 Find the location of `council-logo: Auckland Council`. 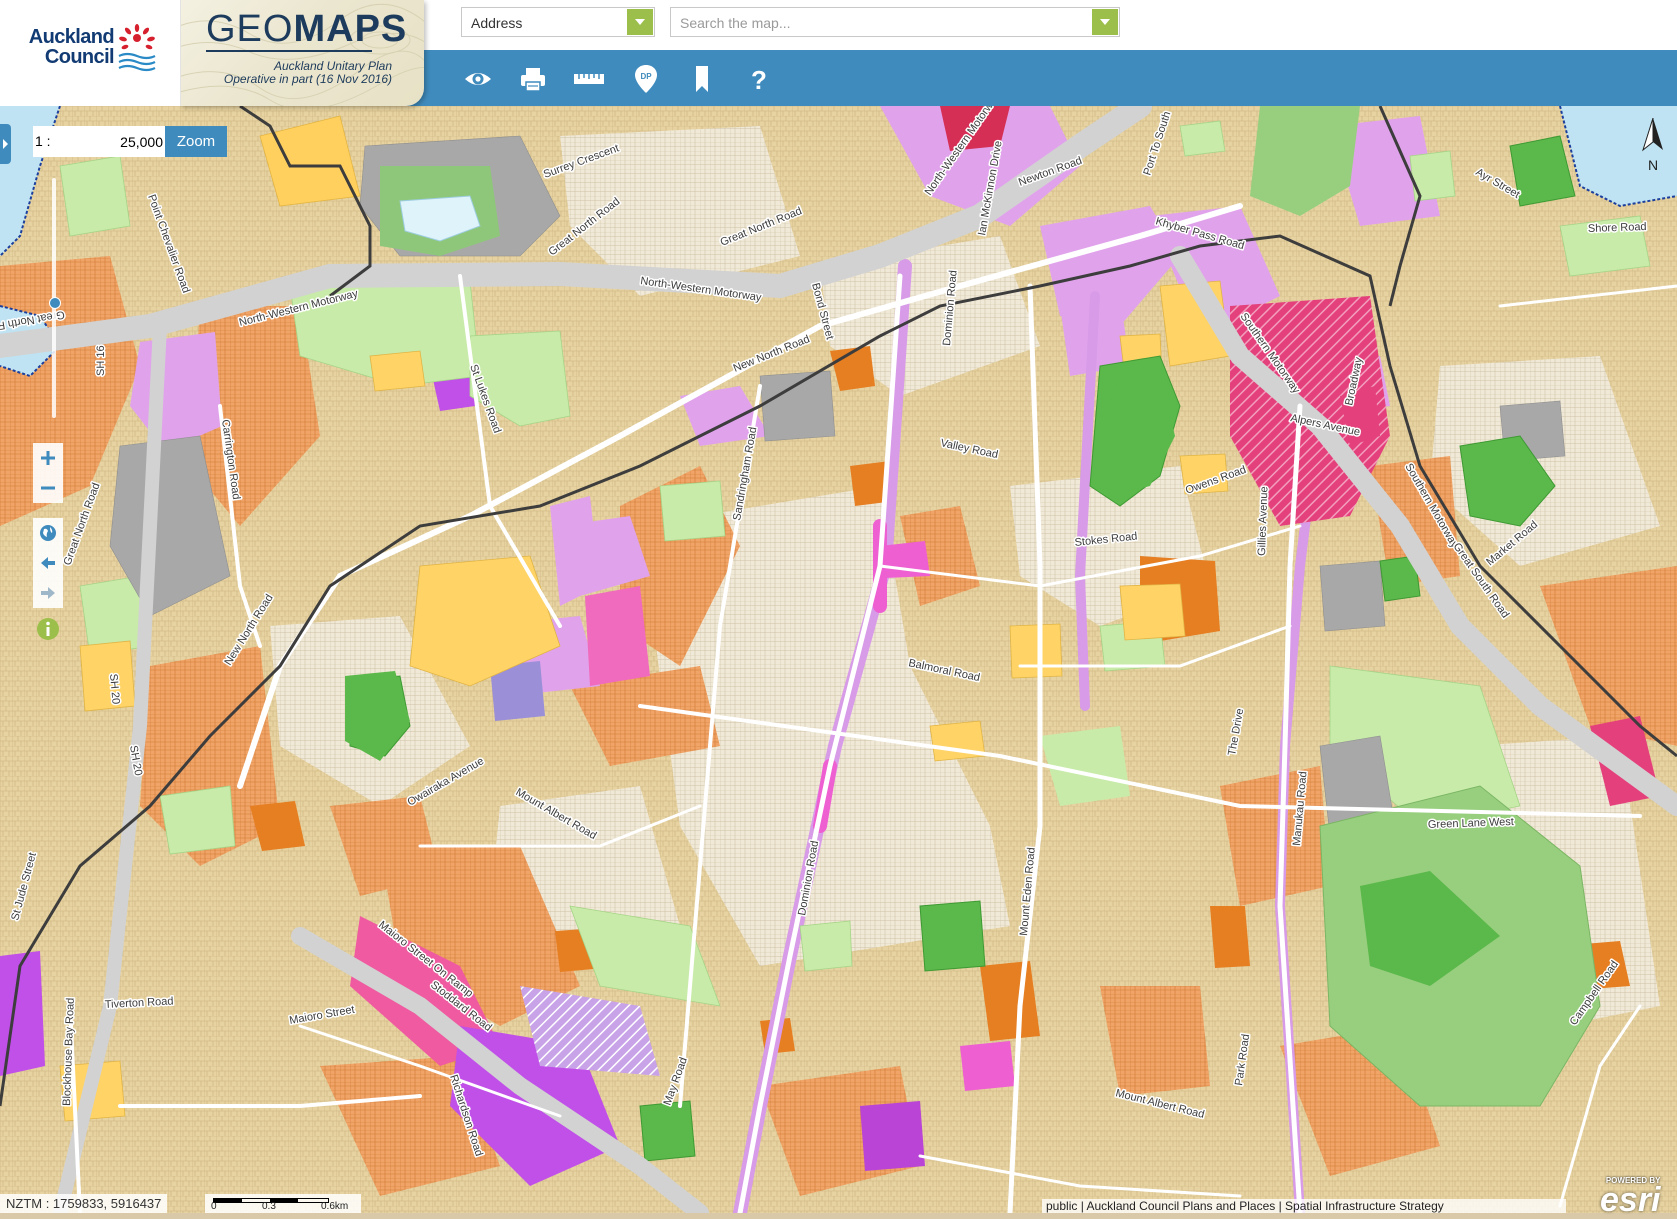

council-logo: Auckland Council is located at coordinates (90, 53).